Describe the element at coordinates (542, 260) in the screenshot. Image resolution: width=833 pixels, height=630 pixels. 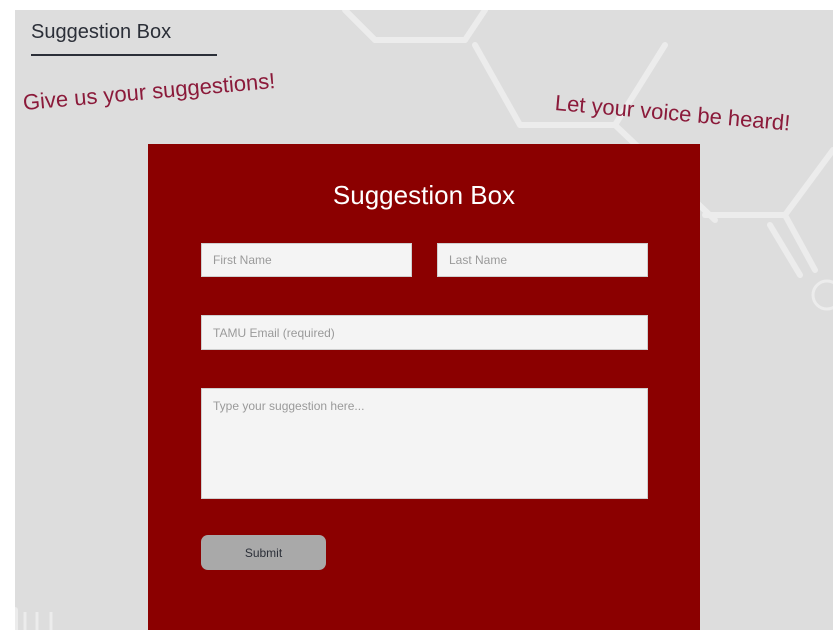
I see `last-name-input` at that location.